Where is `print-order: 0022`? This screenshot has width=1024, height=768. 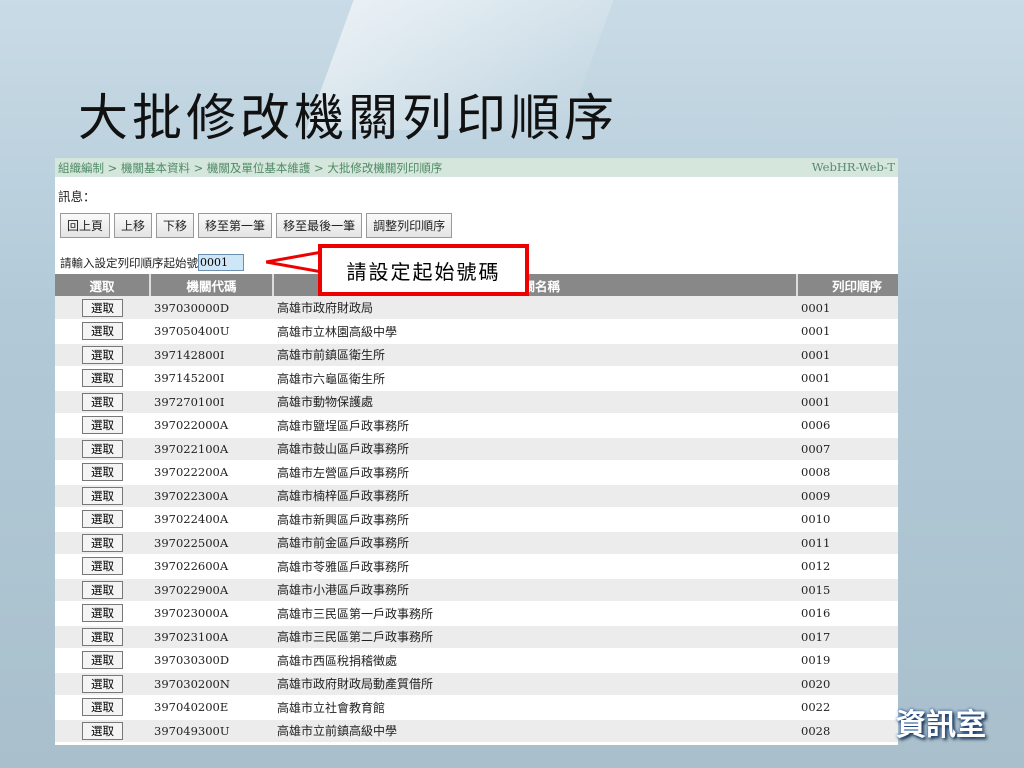 print-order: 0022 is located at coordinates (847, 707).